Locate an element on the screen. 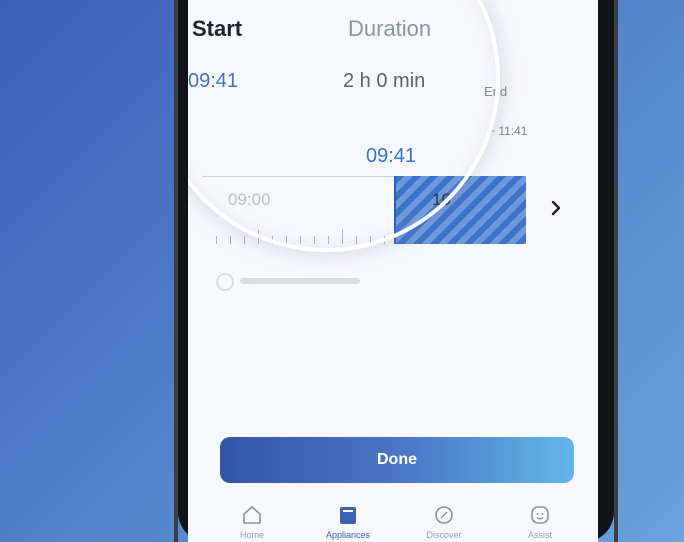 This screenshot has width=684, height=542. done-button: Done is located at coordinates (397, 460).